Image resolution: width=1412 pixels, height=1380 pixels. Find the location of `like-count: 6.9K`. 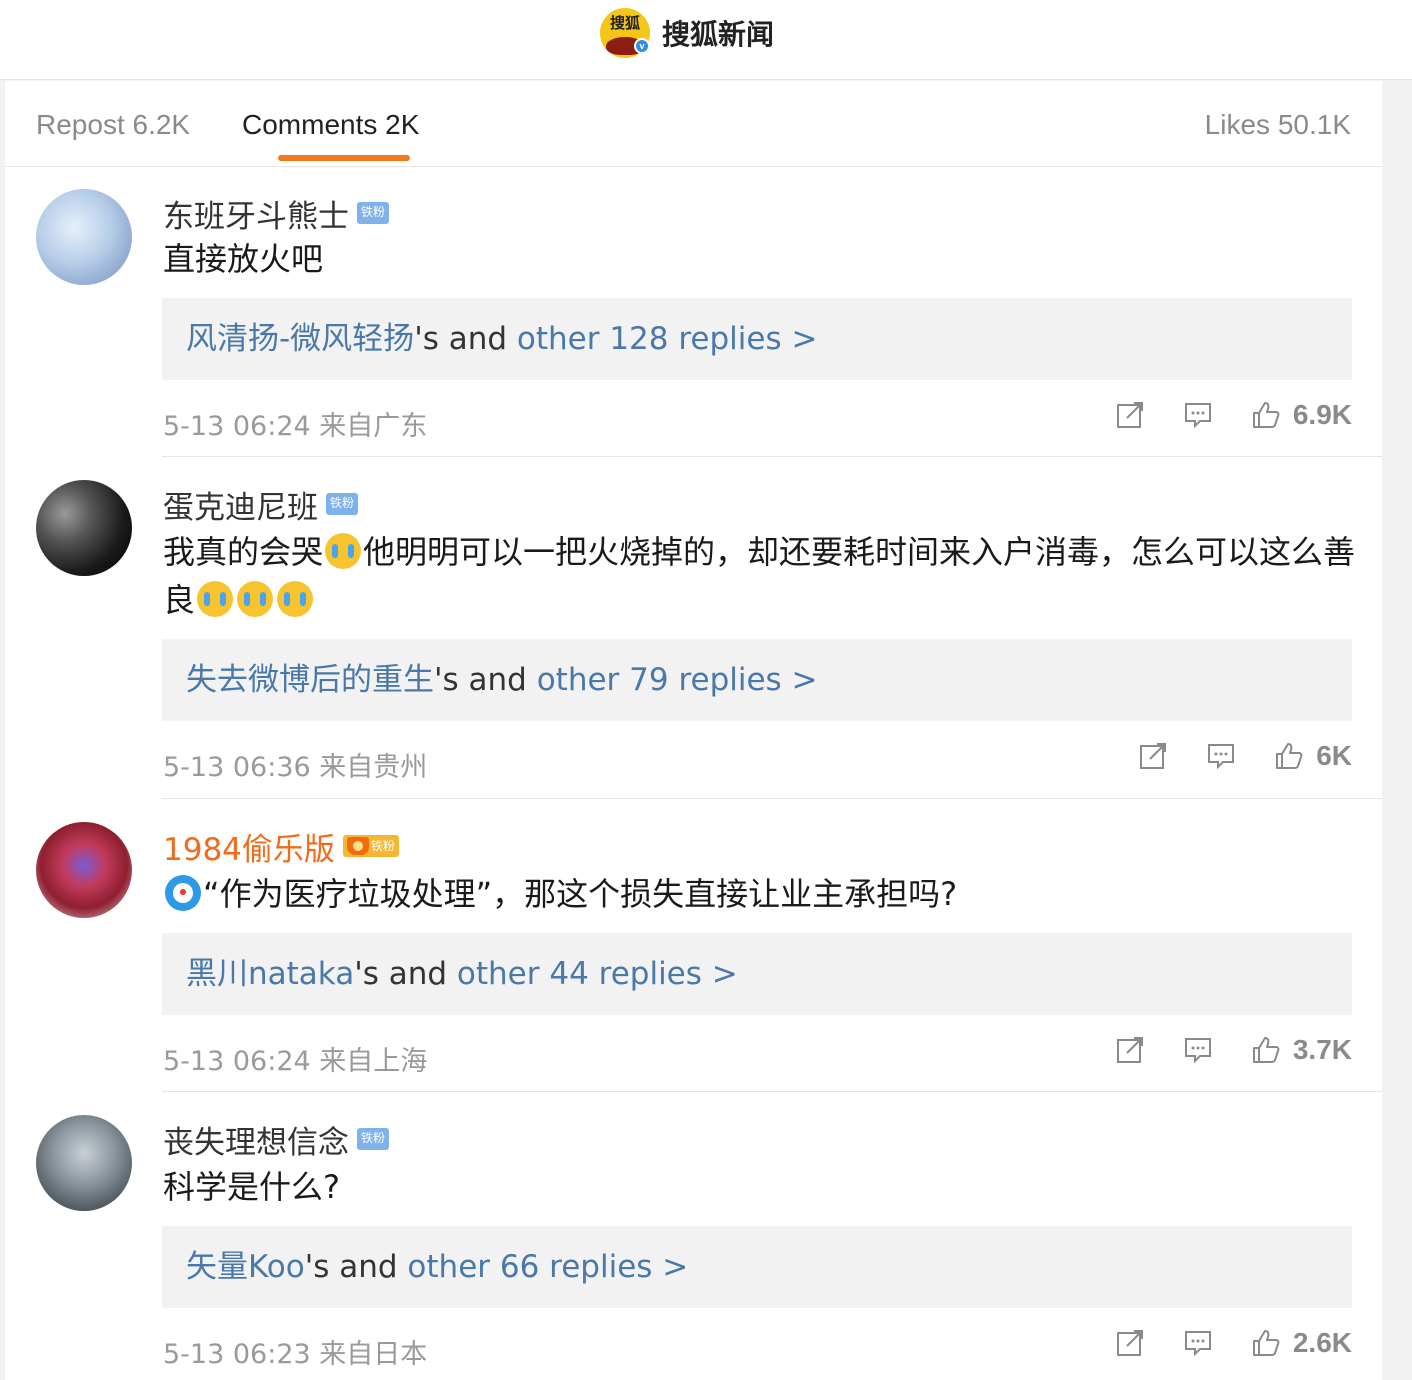

like-count: 6.9K is located at coordinates (1322, 414).